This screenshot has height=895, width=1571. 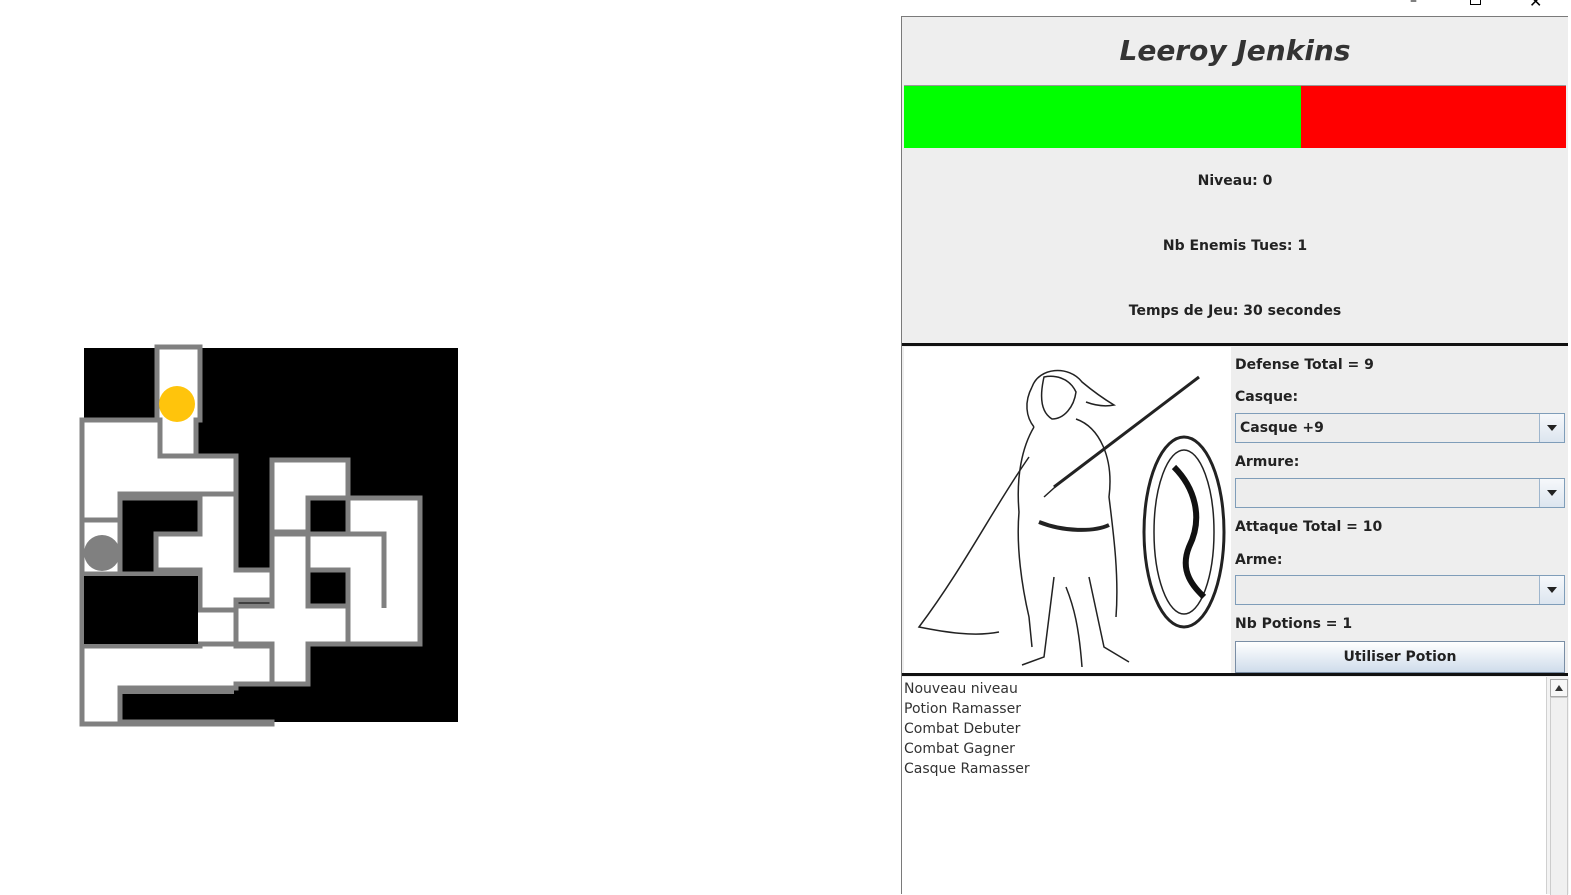 I want to click on log-entry: Combat Debuter, so click(x=962, y=729).